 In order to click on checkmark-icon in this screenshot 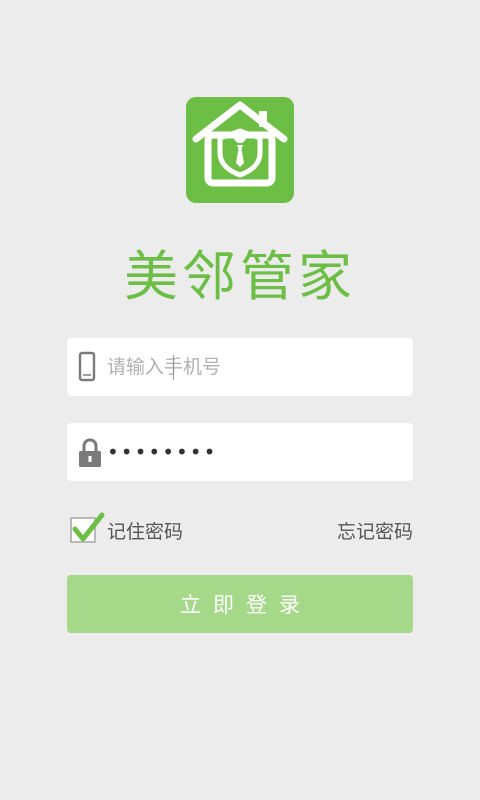, I will do `click(88, 527)`.